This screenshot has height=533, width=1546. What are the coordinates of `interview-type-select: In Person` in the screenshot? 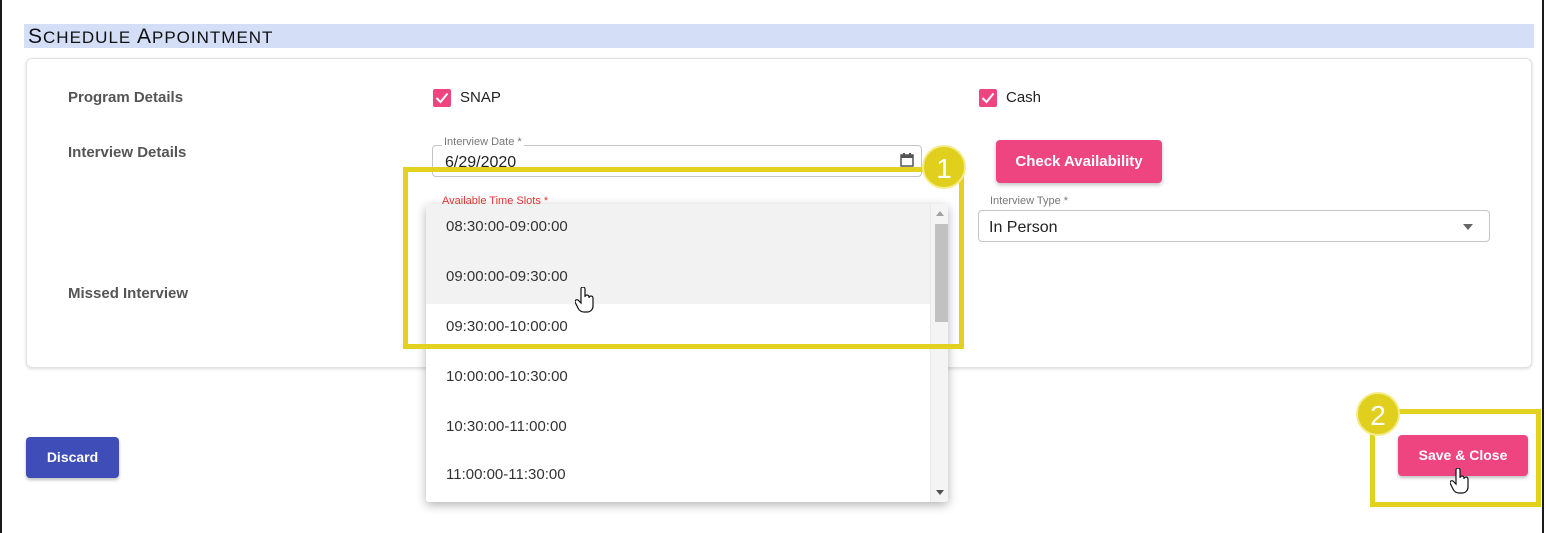 It's located at (1234, 226).